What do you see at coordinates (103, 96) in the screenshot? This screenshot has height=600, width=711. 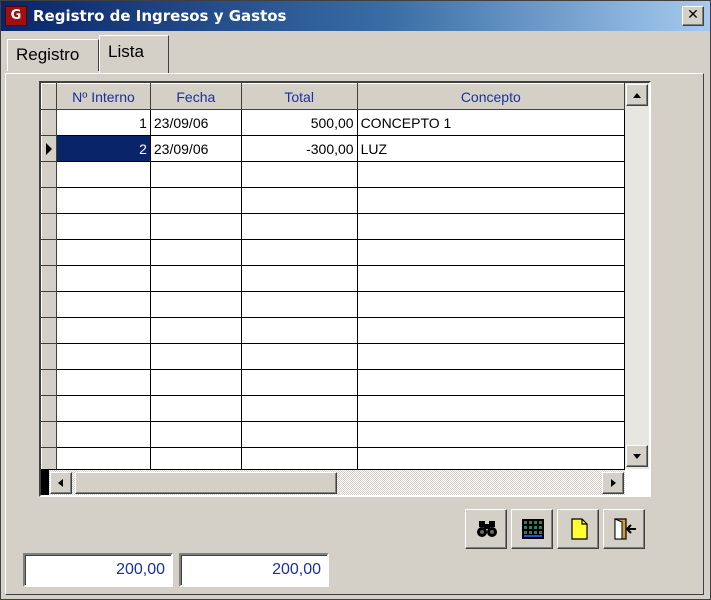 I see `column-header-interno: Nº Interno` at bounding box center [103, 96].